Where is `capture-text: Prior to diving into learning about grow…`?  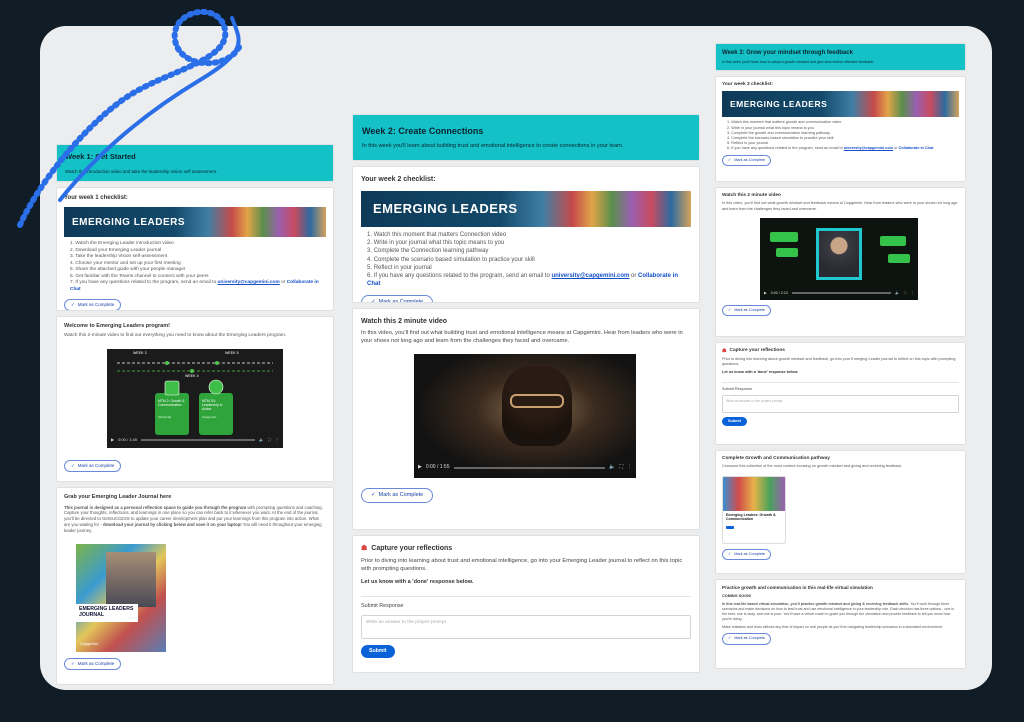 capture-text: Prior to diving into learning about grow… is located at coordinates (839, 361).